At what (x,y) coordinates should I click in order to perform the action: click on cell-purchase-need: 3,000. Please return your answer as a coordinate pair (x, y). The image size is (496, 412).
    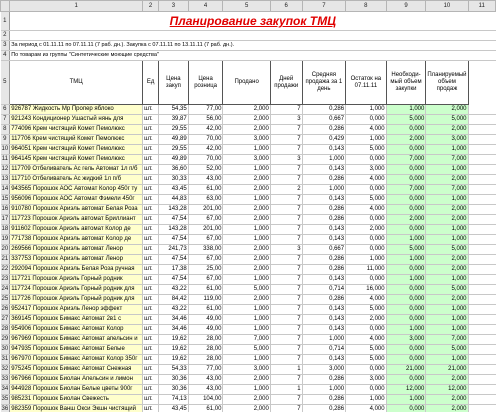
    Looking at the image, I should click on (406, 339).